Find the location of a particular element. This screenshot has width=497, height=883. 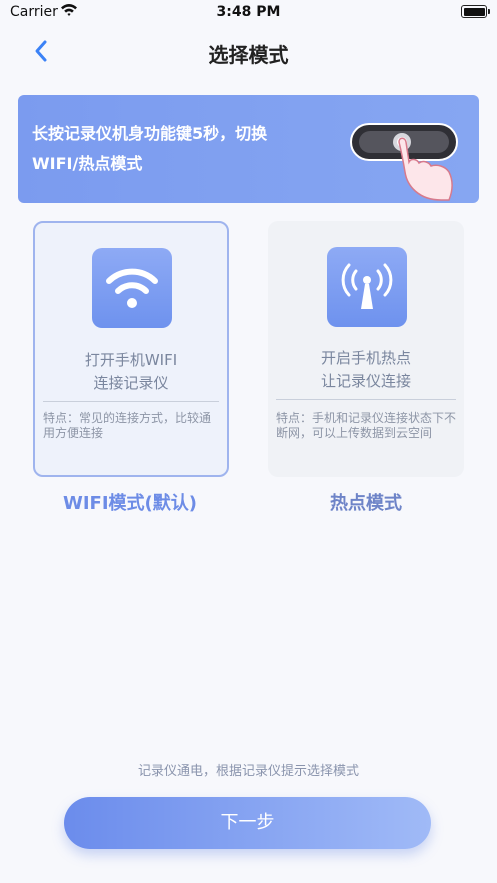

wifi-mode-card: 打开手机WIFI 连接记录仪 特点：常见的连接方式，比较通用方便连接 is located at coordinates (131, 349).